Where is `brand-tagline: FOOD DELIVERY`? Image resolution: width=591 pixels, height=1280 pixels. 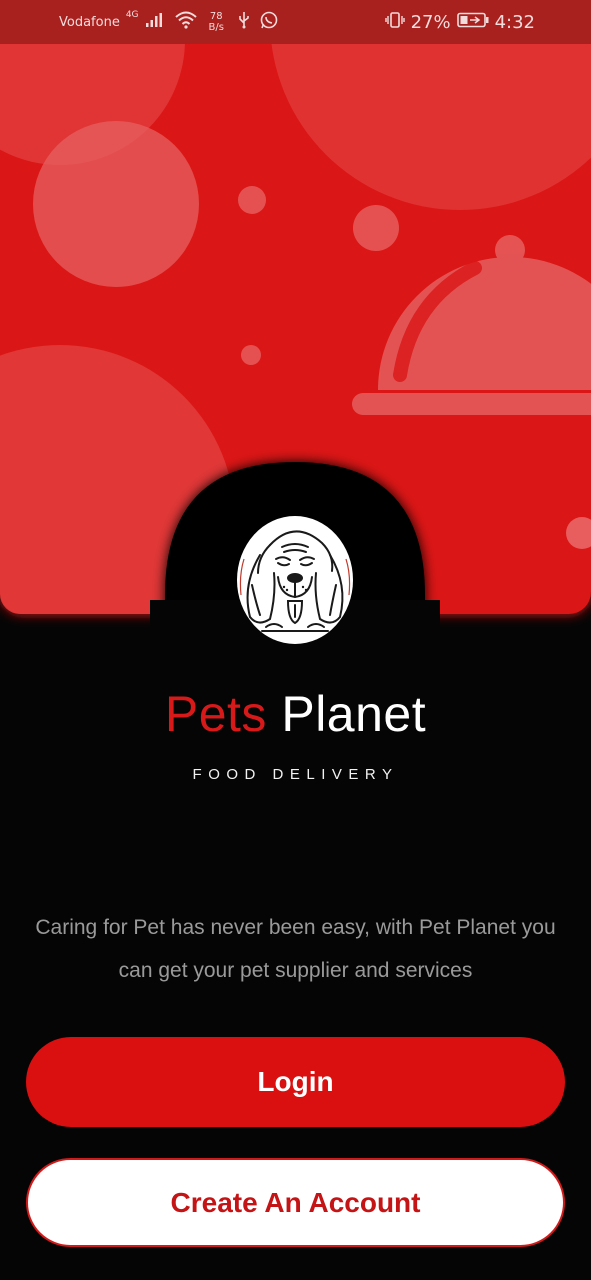 brand-tagline: FOOD DELIVERY is located at coordinates (295, 774).